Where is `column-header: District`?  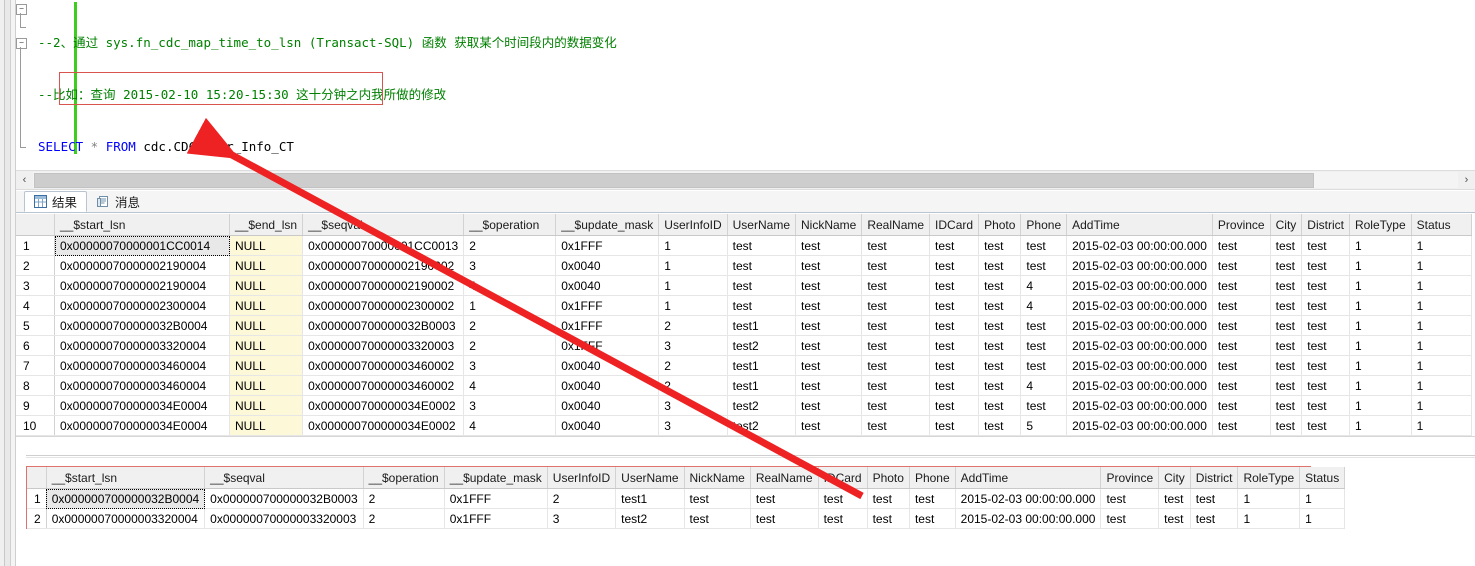
column-header: District is located at coordinates (1214, 478).